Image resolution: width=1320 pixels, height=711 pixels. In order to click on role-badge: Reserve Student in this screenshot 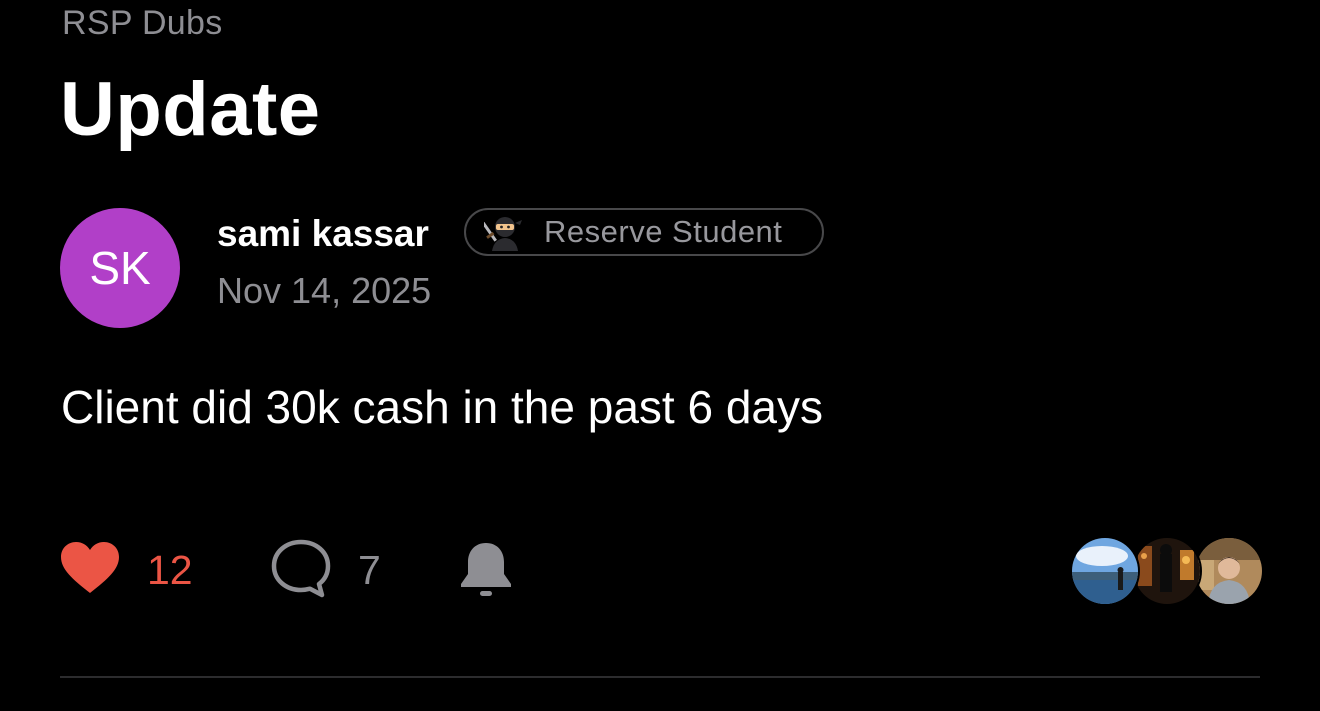, I will do `click(644, 232)`.